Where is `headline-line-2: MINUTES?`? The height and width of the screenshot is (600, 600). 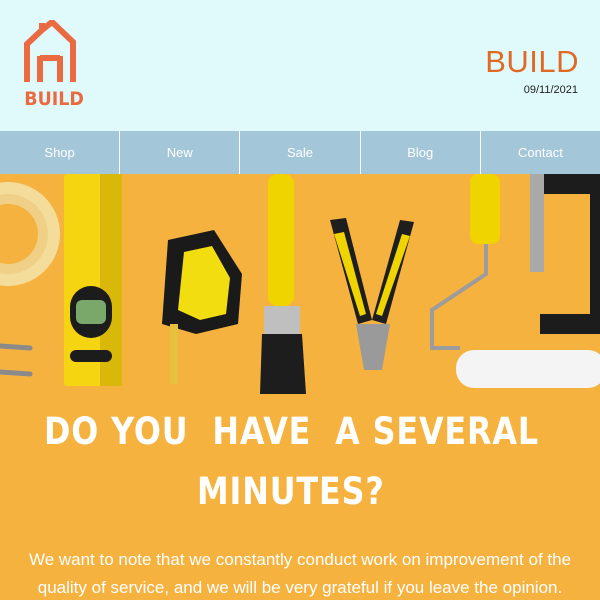
headline-line-2: MINUTES? is located at coordinates (291, 491).